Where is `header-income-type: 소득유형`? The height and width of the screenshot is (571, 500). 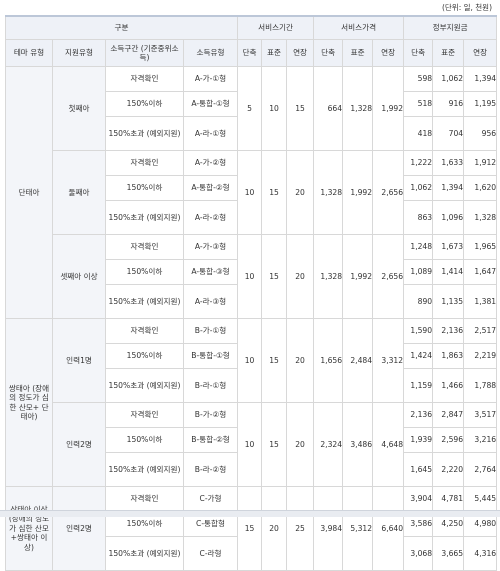 header-income-type: 소득유형 is located at coordinates (210, 53).